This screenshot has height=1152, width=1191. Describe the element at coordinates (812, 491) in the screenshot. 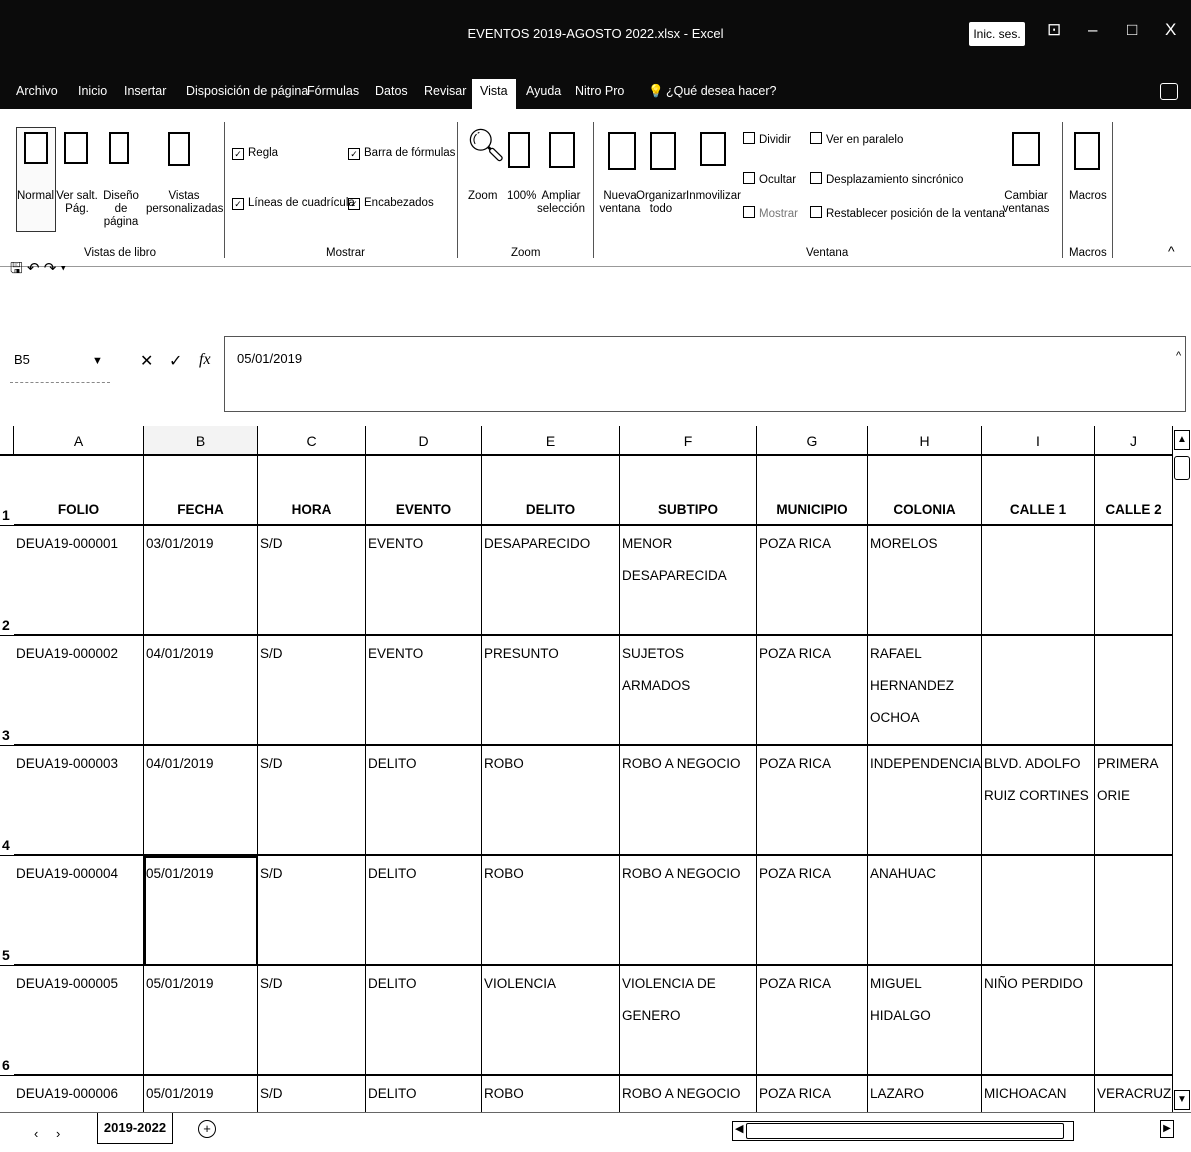

I see `header-cell-g: MUNICIPIO` at that location.